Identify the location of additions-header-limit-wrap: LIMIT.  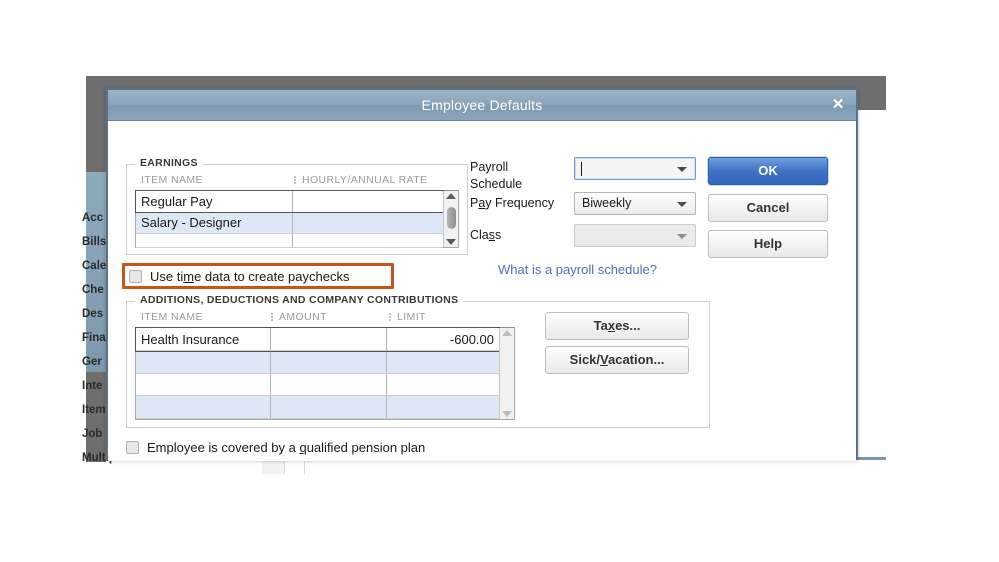
(445, 317).